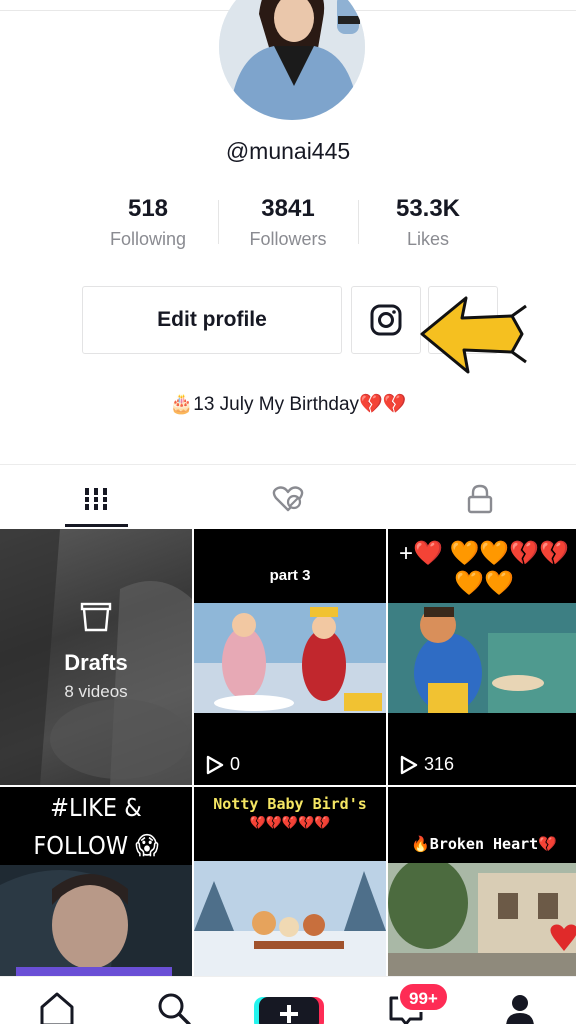  What do you see at coordinates (96, 662) in the screenshot?
I see `drafts-title: Drafts` at bounding box center [96, 662].